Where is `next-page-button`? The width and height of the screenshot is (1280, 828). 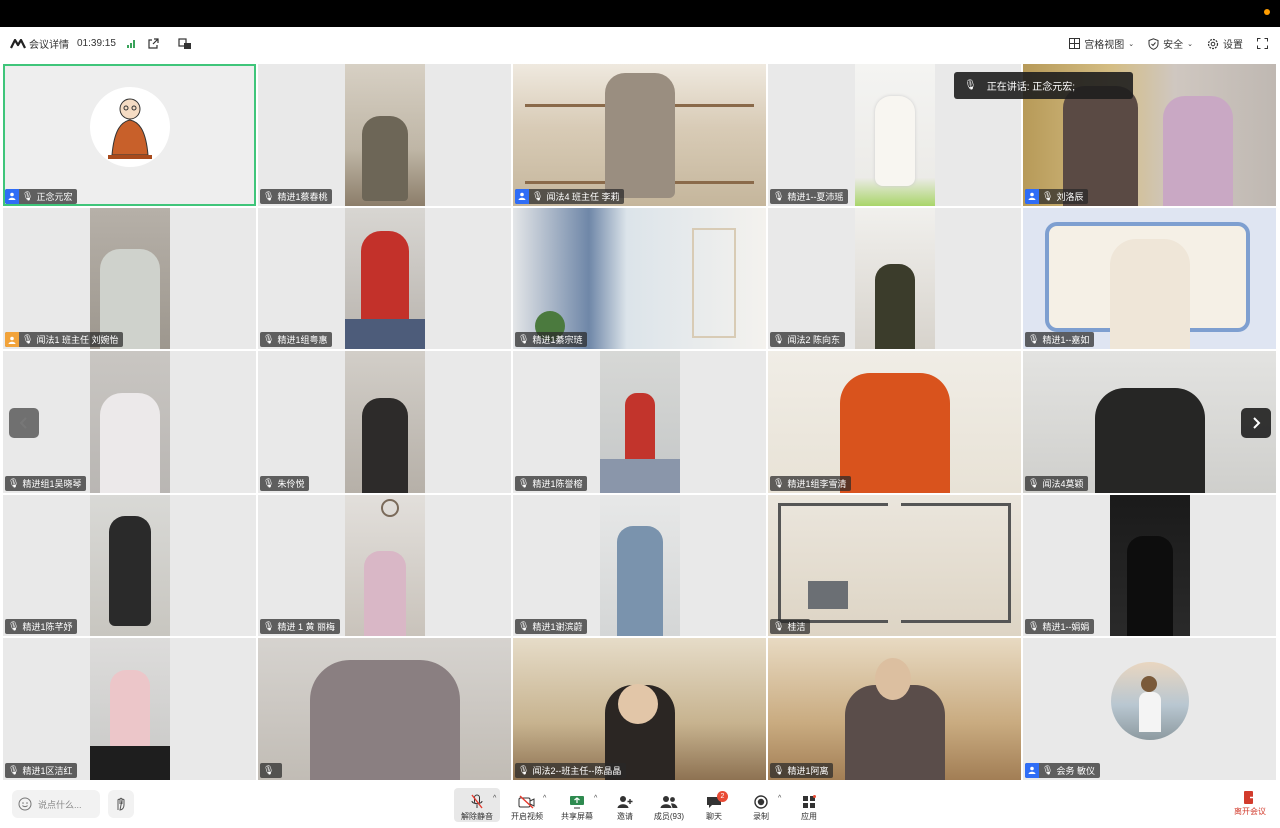 next-page-button is located at coordinates (1256, 423).